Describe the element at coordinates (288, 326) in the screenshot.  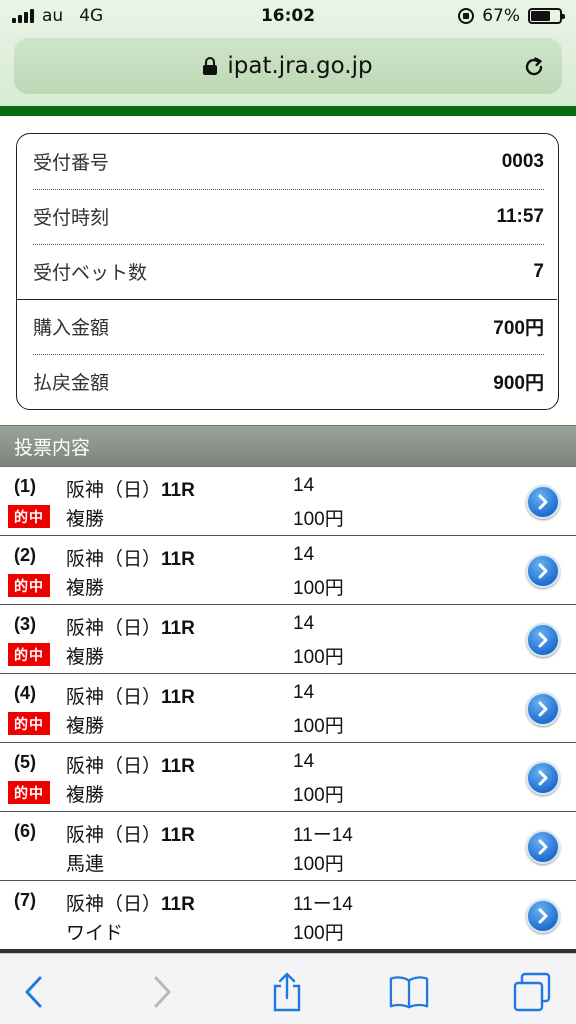
I see `receipt-row-purchase: 購入金額 700円` at that location.